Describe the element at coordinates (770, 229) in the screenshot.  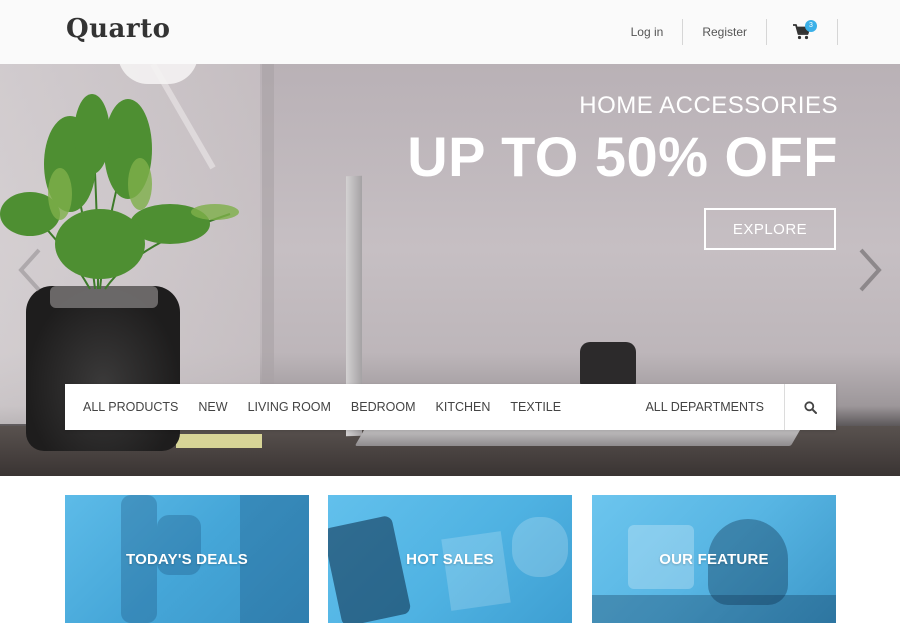
I see `explore-button: EXPLORE` at that location.